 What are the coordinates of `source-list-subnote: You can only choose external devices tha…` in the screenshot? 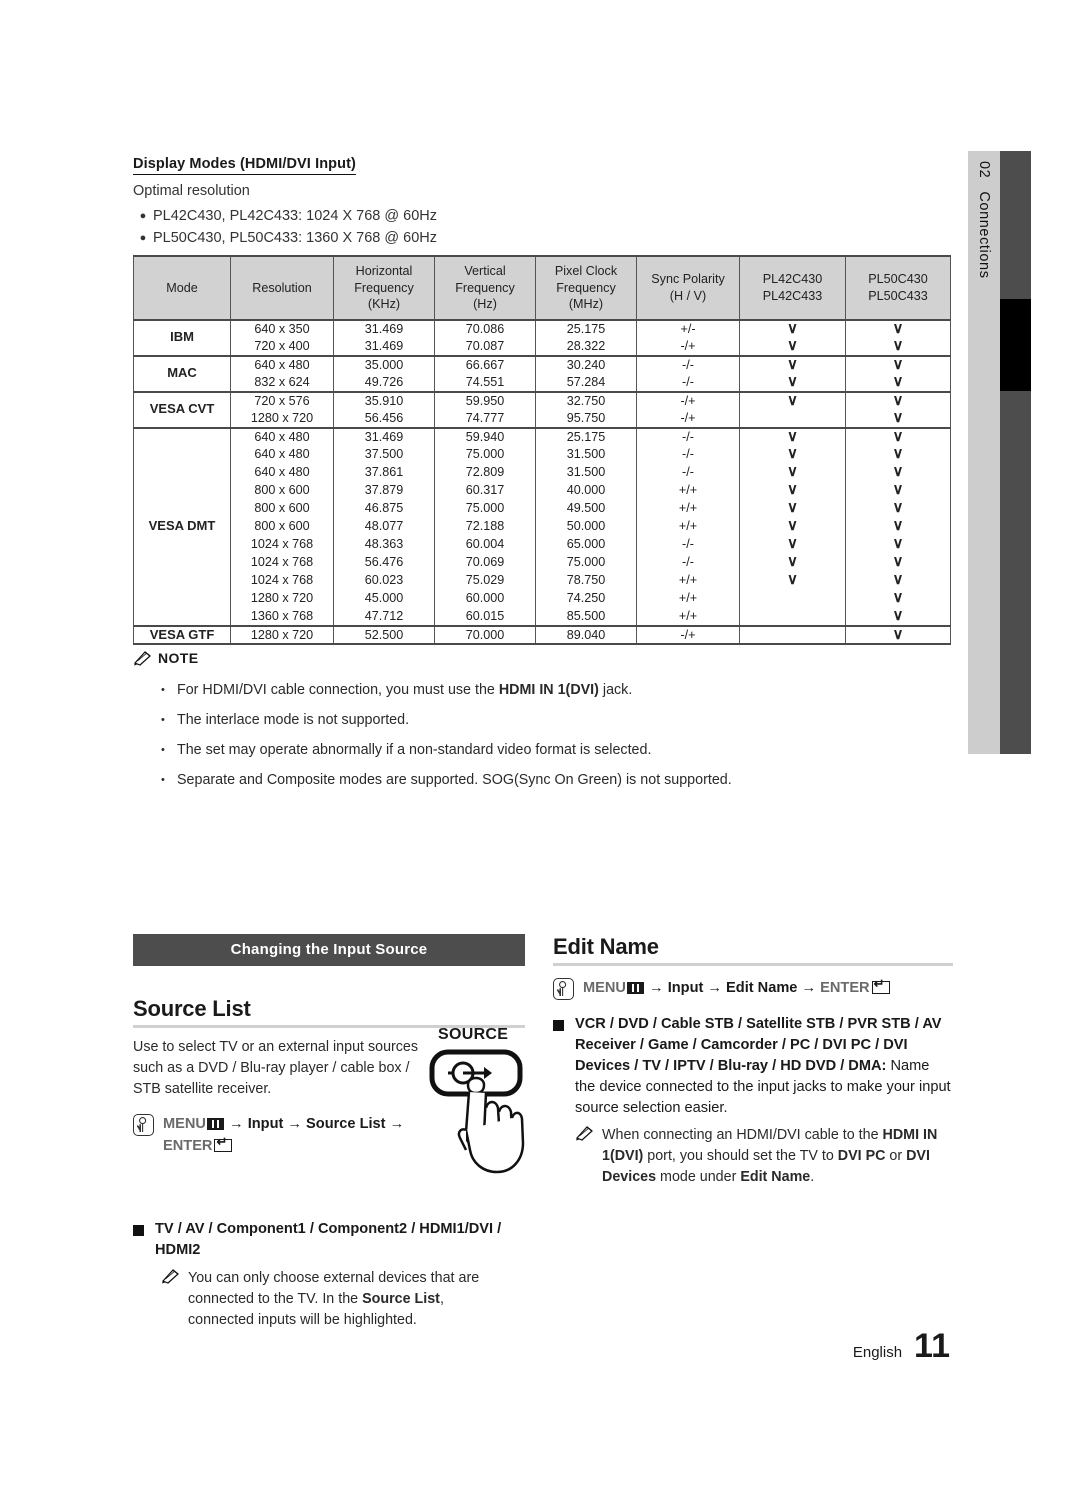 It's located at (343, 1299).